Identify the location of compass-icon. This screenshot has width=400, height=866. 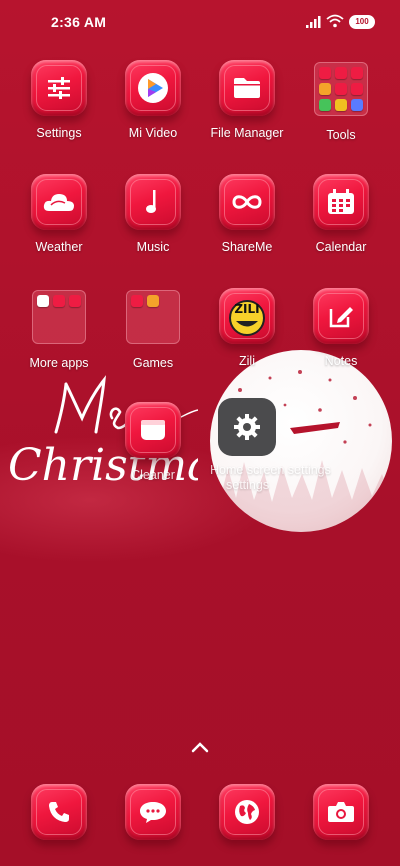
(325, 89).